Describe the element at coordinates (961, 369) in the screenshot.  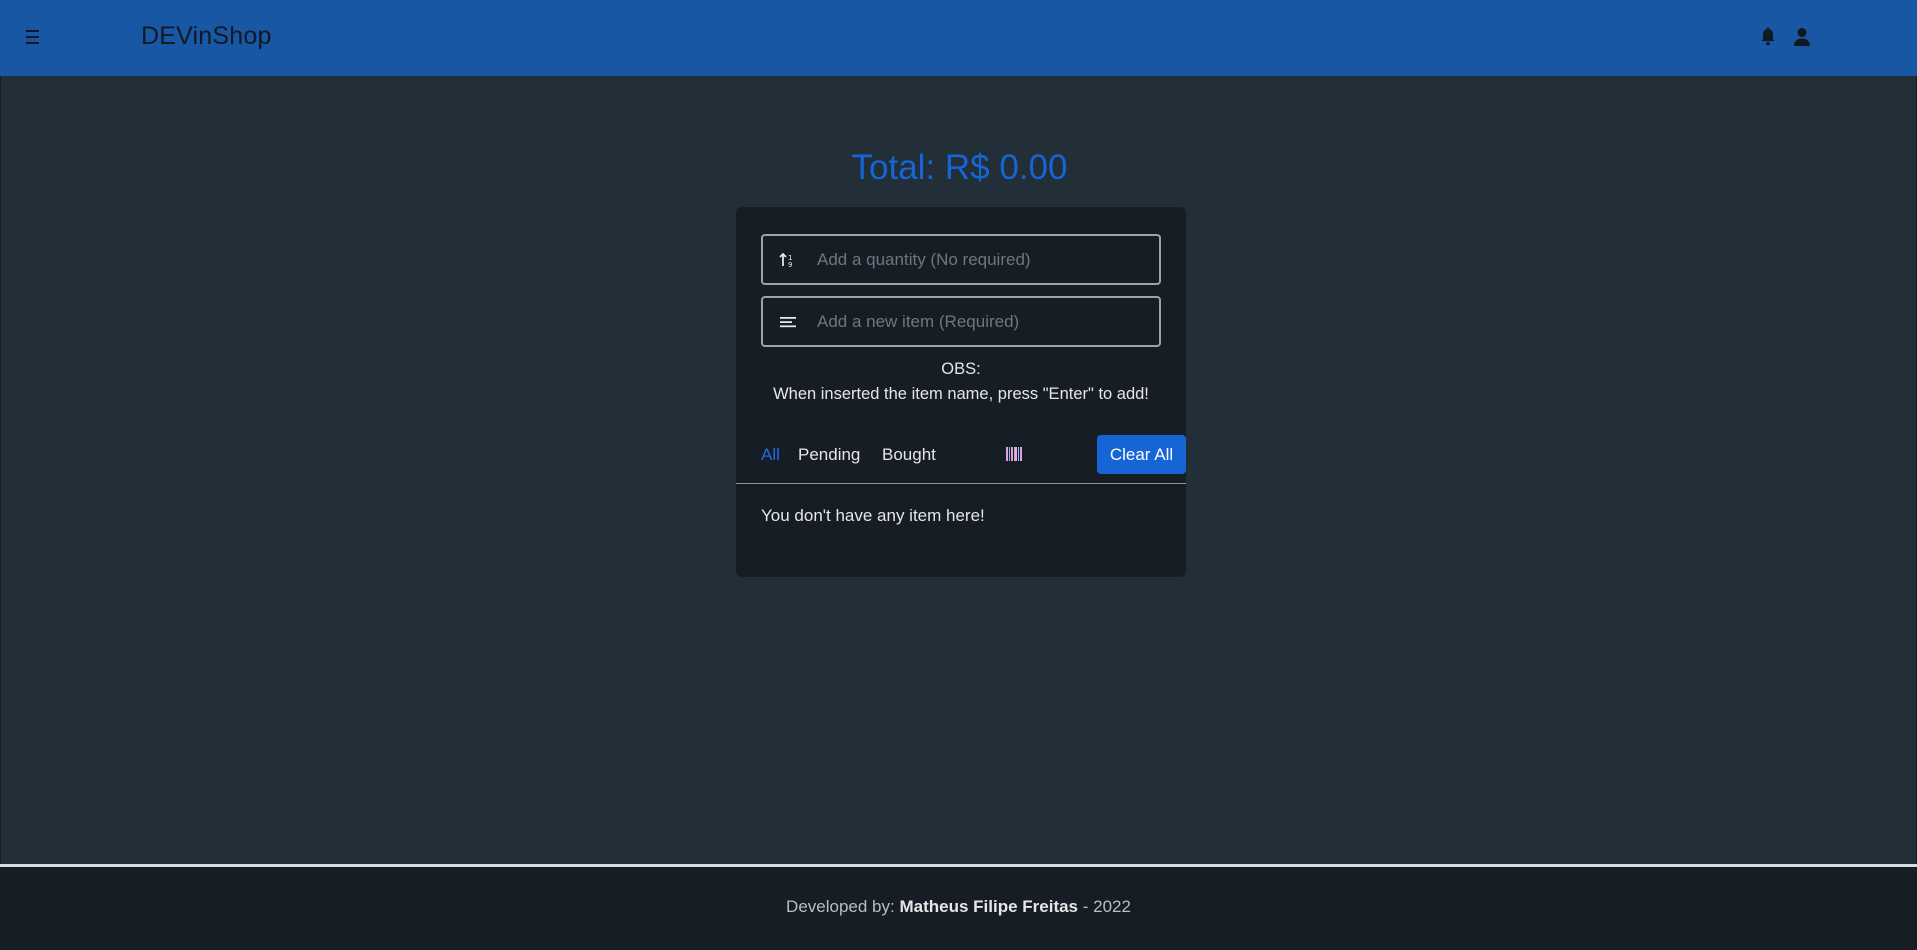
I see `obs-title: OBS:` at that location.